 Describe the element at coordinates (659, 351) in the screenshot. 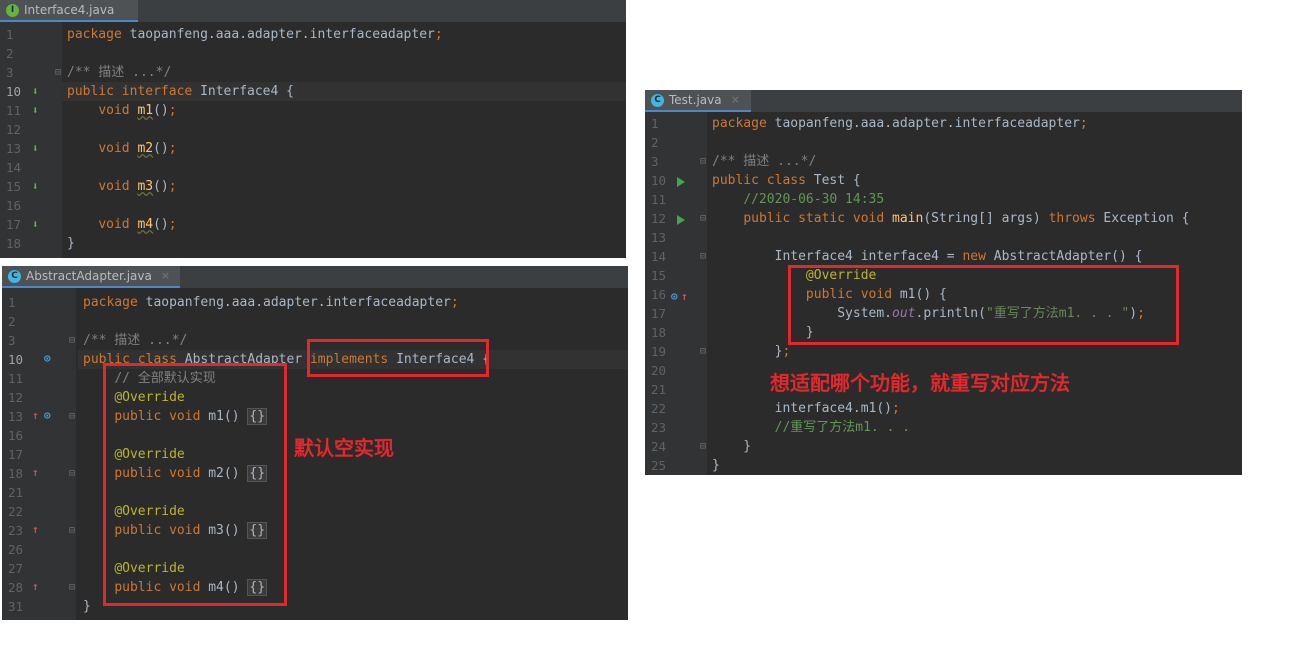

I see `line-number: 19` at that location.